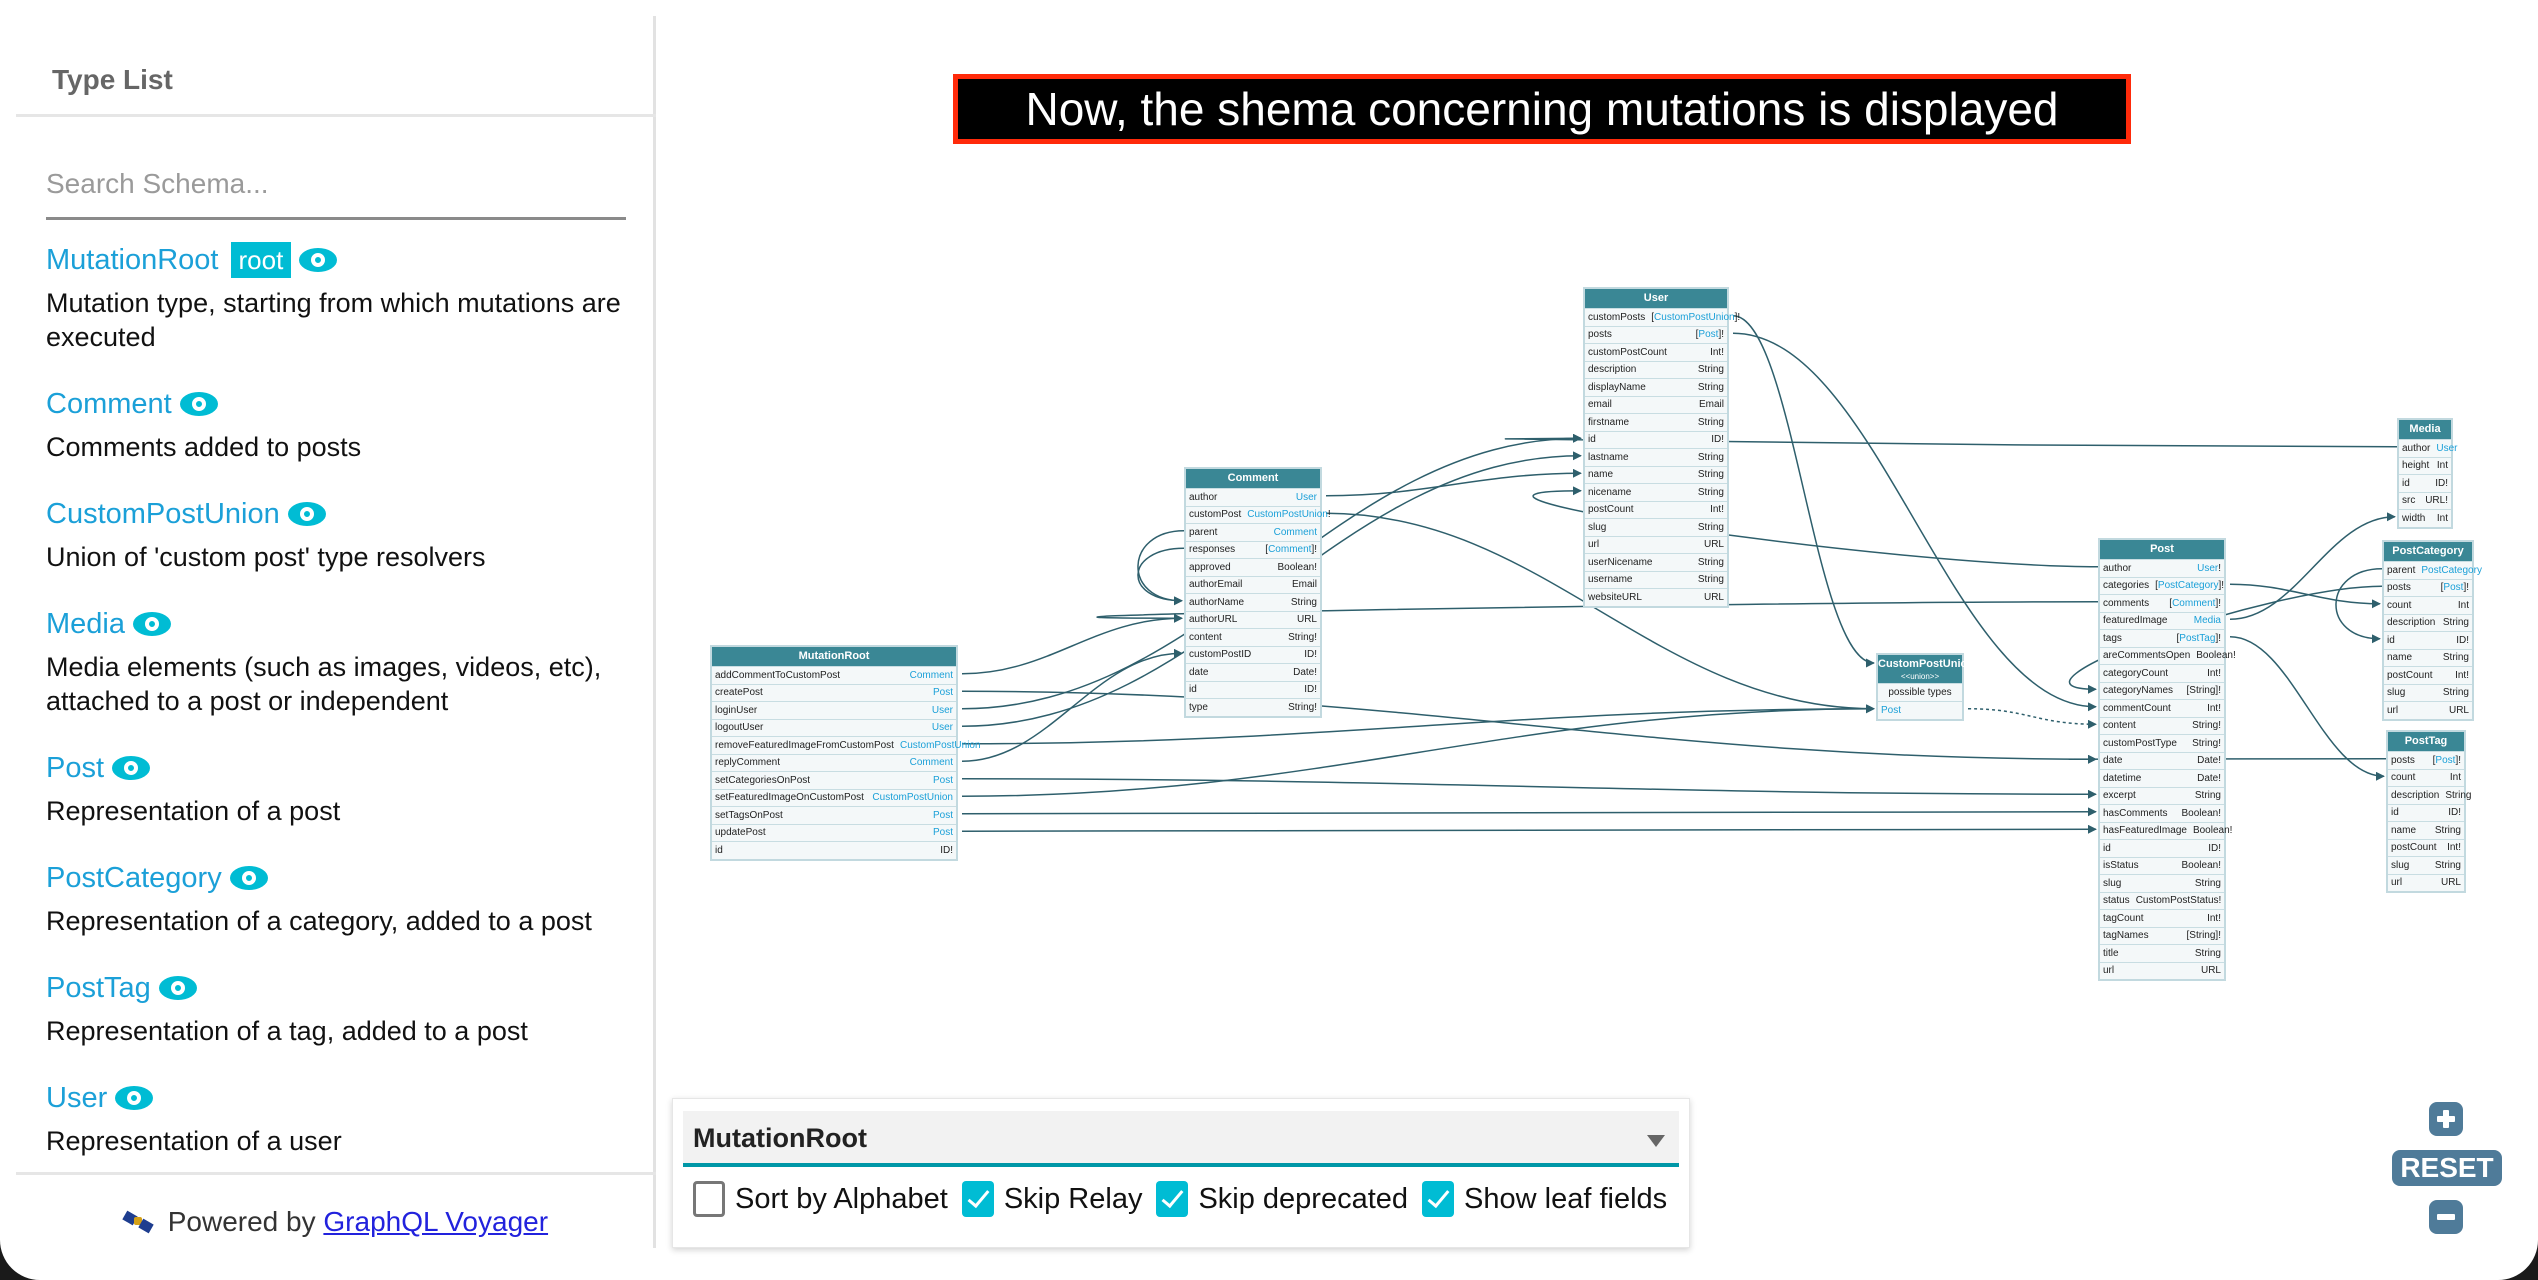  I want to click on field-row: width Int, so click(2425, 518).